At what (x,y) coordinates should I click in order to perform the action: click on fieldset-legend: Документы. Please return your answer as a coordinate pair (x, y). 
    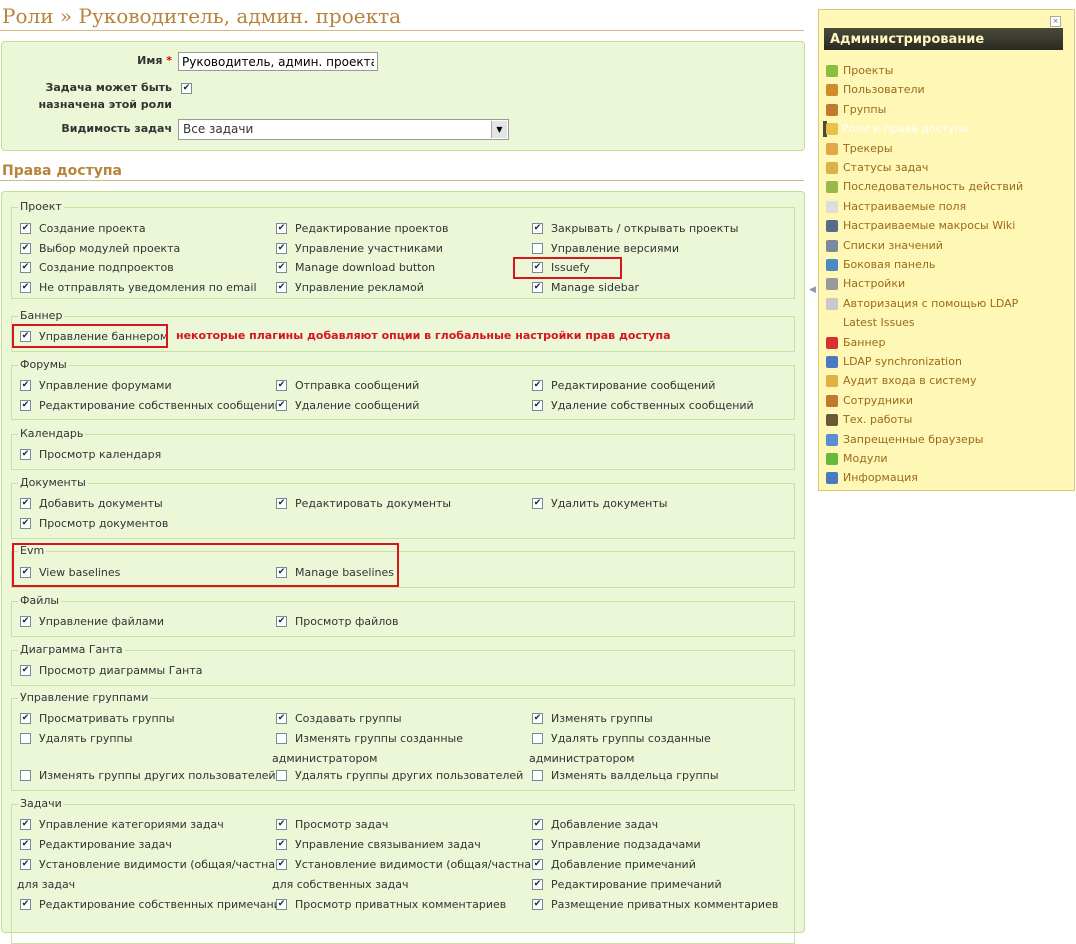
    Looking at the image, I should click on (53, 482).